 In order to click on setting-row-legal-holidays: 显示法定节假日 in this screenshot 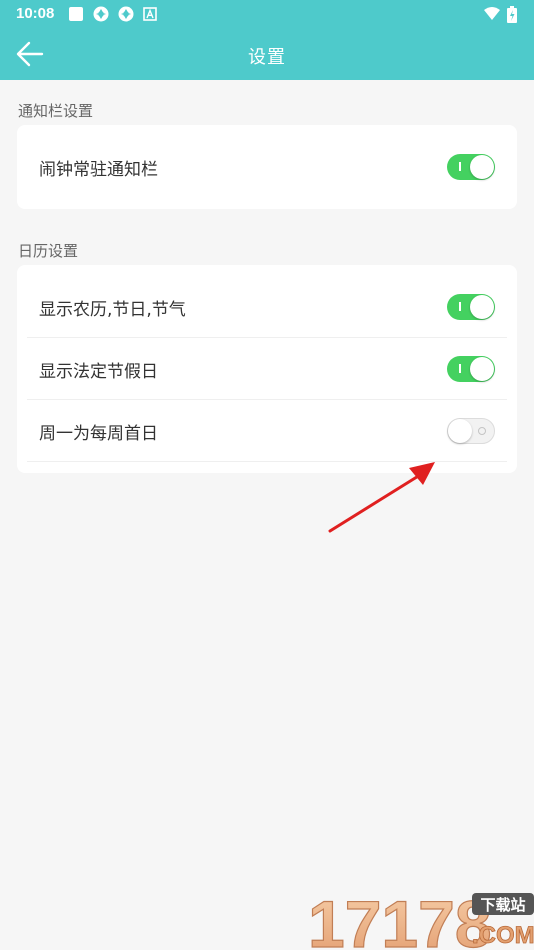, I will do `click(267, 369)`.